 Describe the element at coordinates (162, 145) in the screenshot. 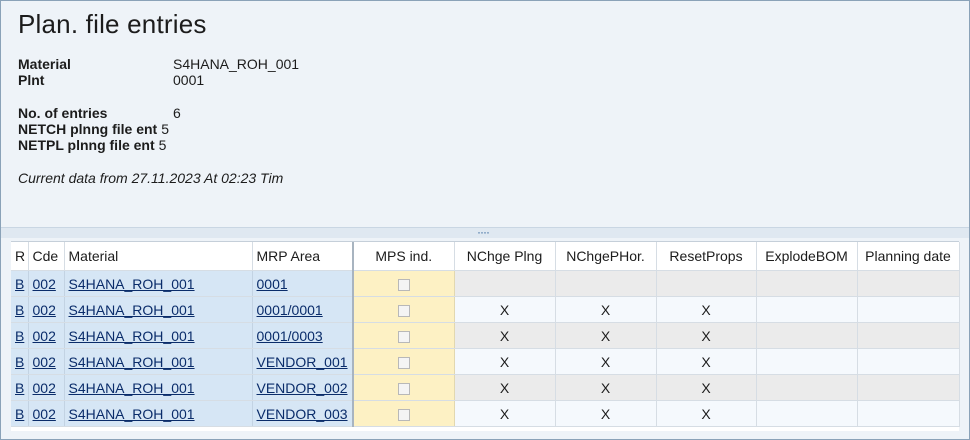

I see `netpl-value: 5` at that location.